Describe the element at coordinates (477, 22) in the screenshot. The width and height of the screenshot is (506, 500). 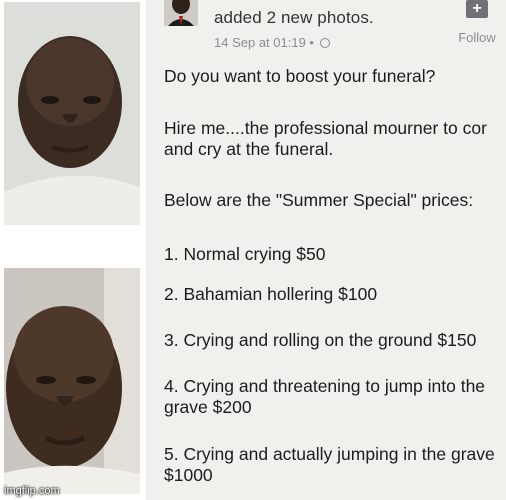
I see `follow-button: + Follow` at that location.